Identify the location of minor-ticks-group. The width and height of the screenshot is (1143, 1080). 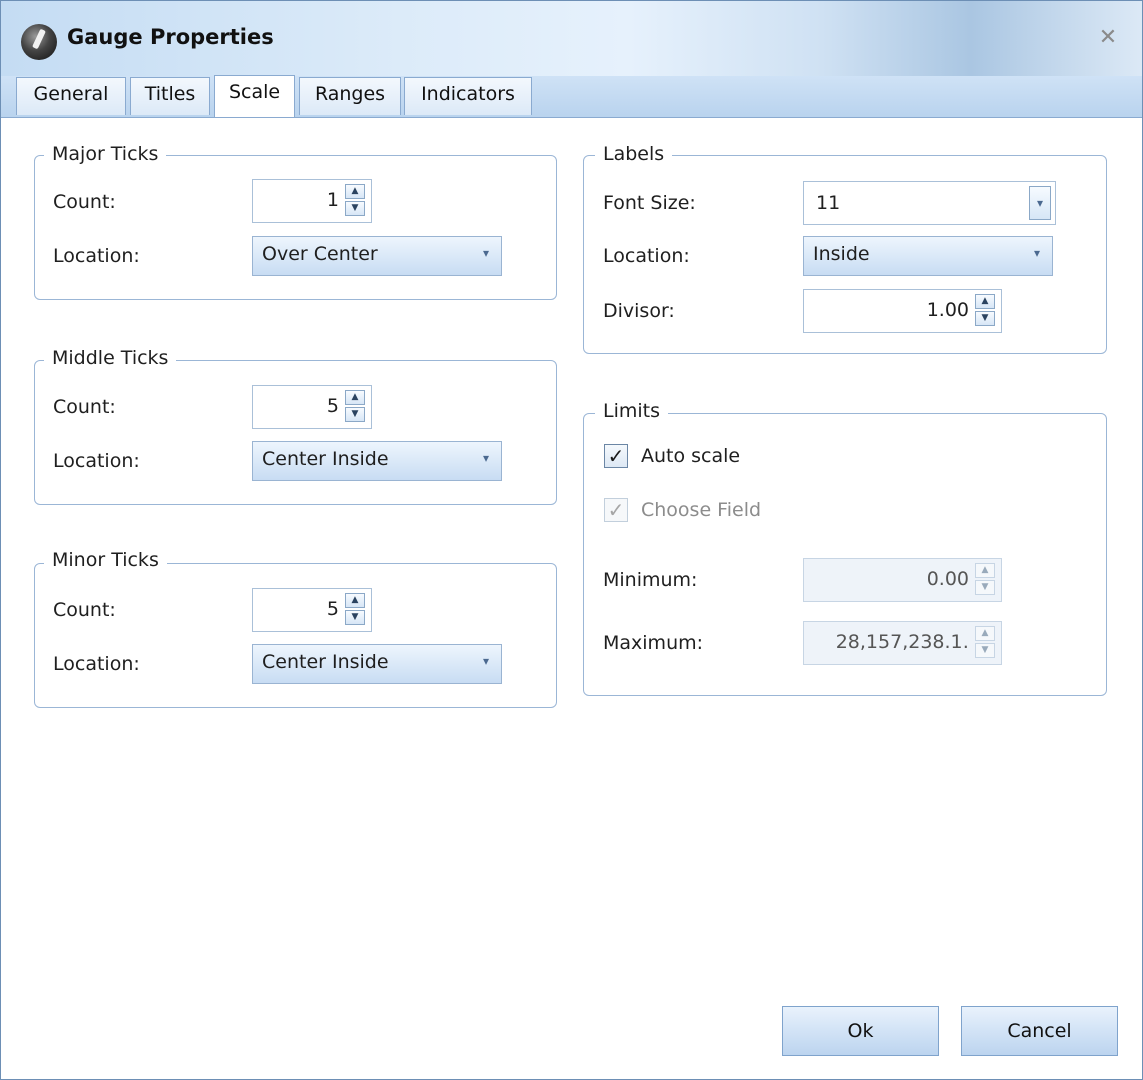
(295, 635).